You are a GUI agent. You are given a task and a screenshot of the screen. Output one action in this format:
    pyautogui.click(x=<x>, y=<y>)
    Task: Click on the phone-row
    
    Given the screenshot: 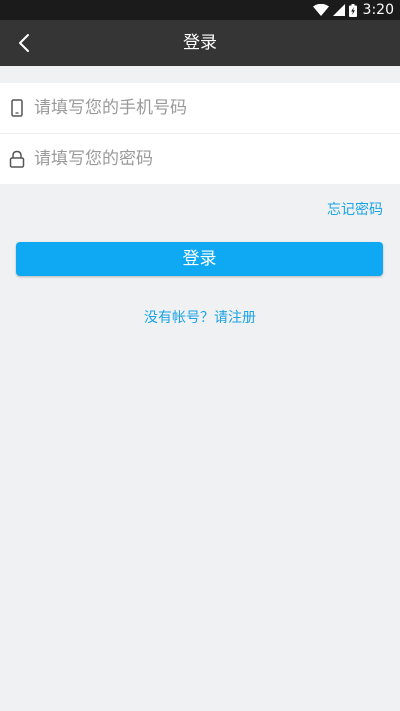 What is the action you would take?
    pyautogui.click(x=200, y=108)
    